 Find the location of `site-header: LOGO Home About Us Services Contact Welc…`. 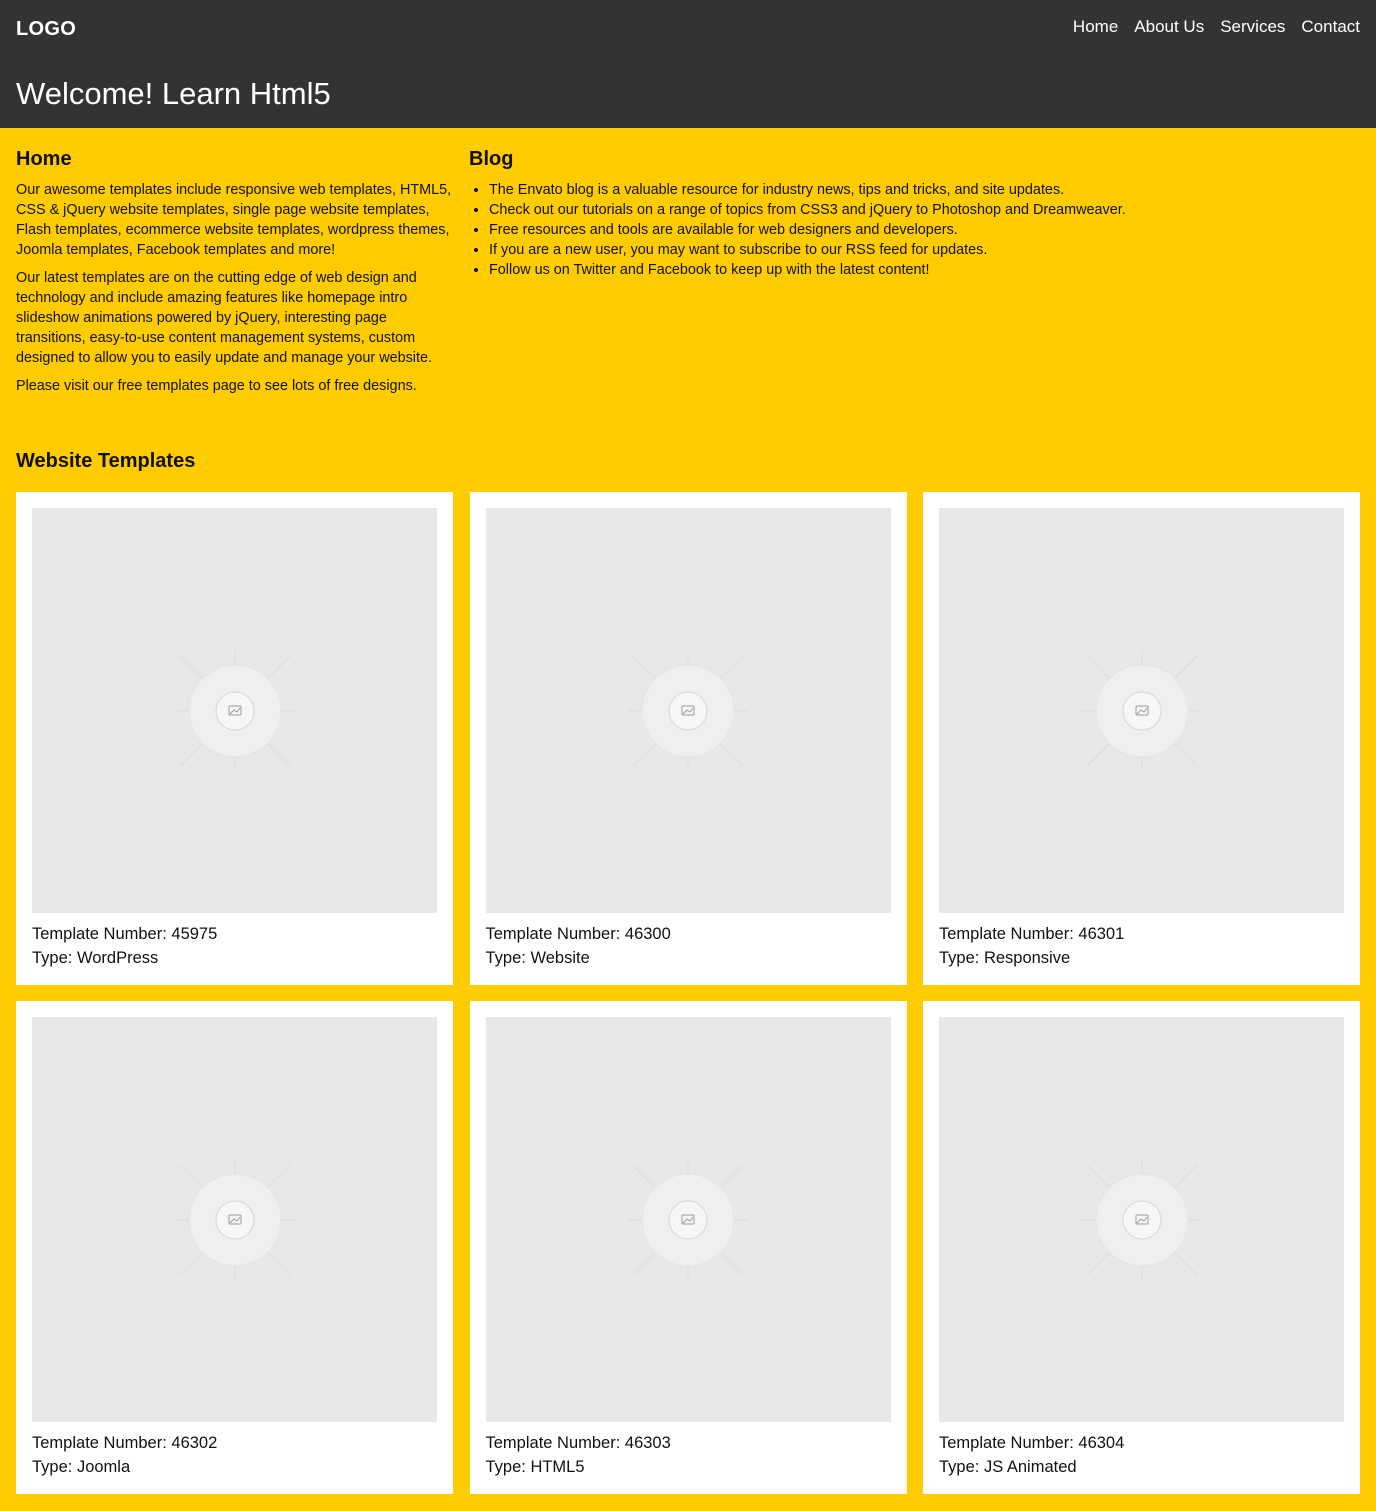

site-header: LOGO Home About Us Services Contact Welc… is located at coordinates (688, 64).